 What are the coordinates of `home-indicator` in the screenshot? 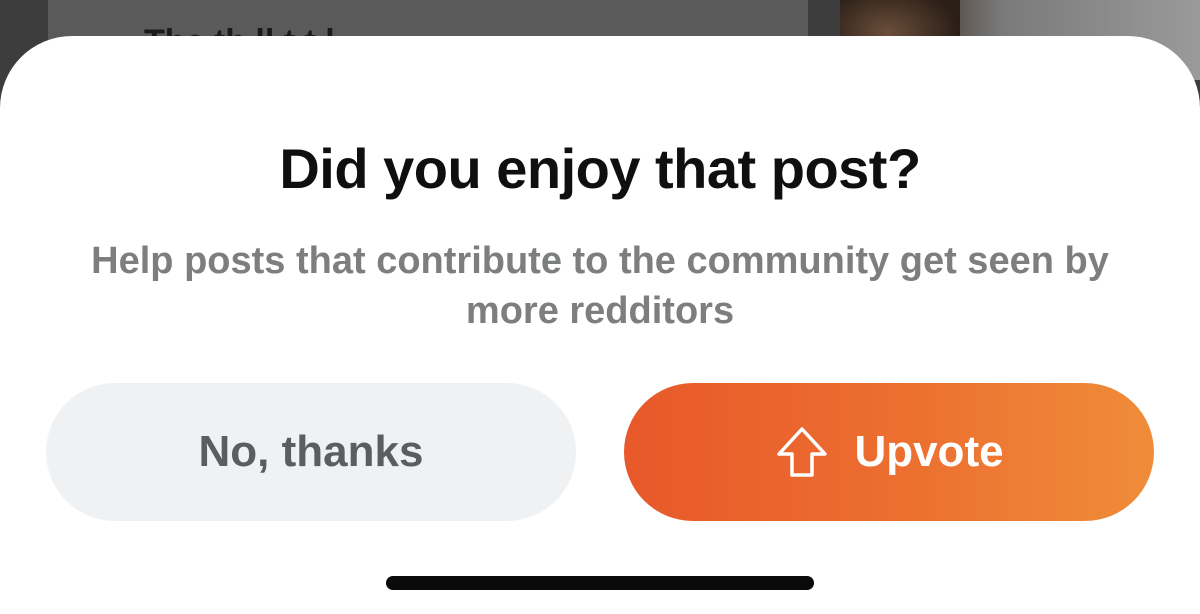 It's located at (600, 583).